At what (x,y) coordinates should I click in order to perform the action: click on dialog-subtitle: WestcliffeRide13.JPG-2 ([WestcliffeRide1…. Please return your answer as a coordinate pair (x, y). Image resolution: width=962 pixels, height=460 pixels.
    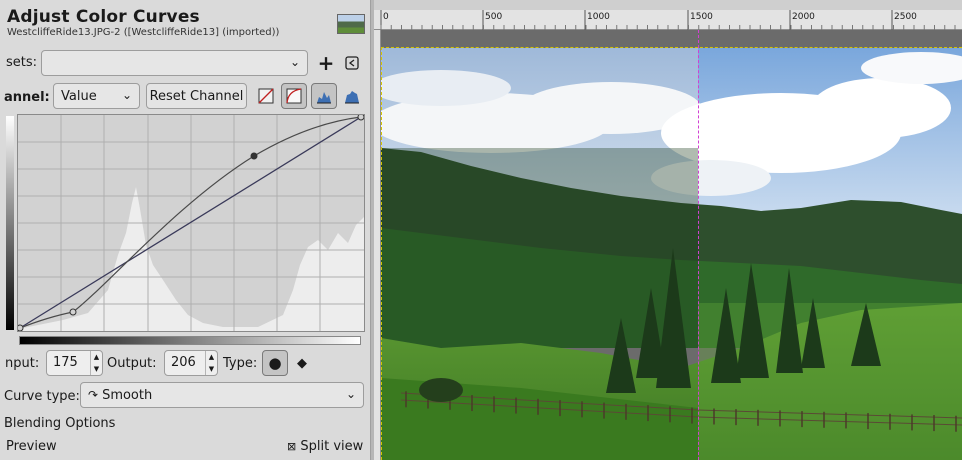
    Looking at the image, I should click on (143, 32).